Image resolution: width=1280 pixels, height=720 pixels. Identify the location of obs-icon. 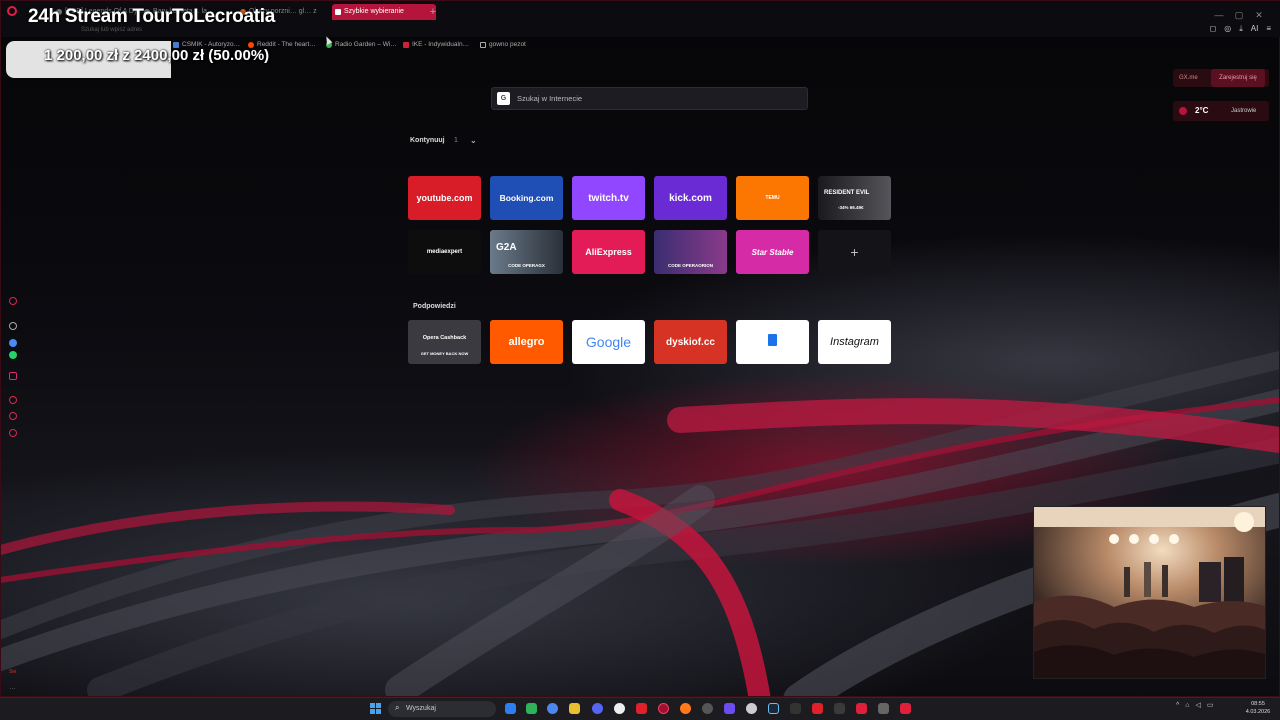
(751, 708).